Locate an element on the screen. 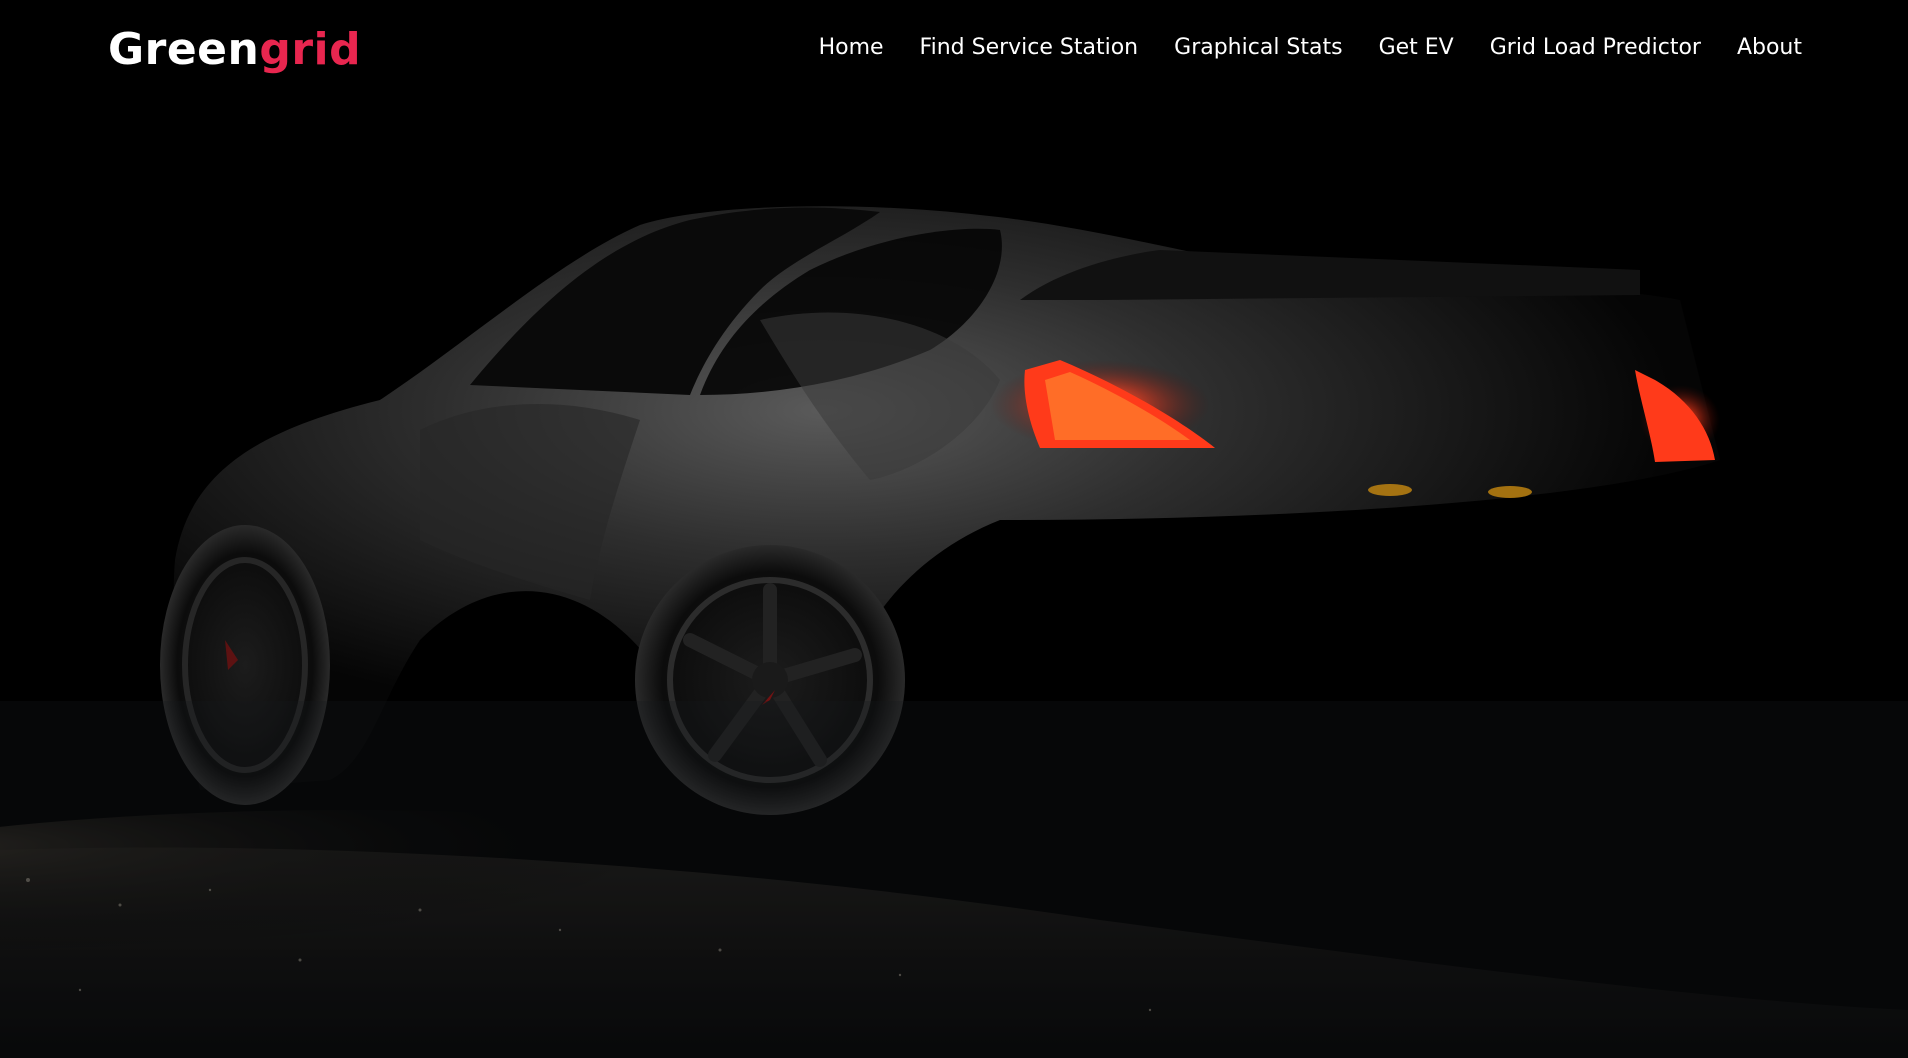 The height and width of the screenshot is (1058, 1908). nav-link-about: About is located at coordinates (1769, 48).